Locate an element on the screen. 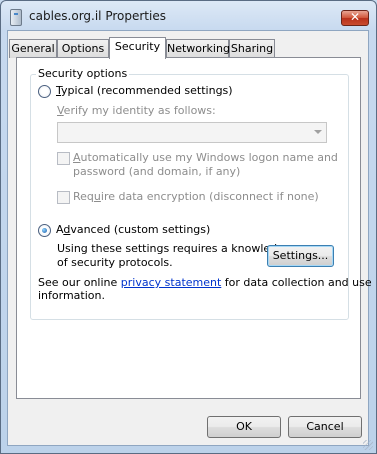 The height and width of the screenshot is (454, 377). resize-grip-icon is located at coordinates (368, 445).